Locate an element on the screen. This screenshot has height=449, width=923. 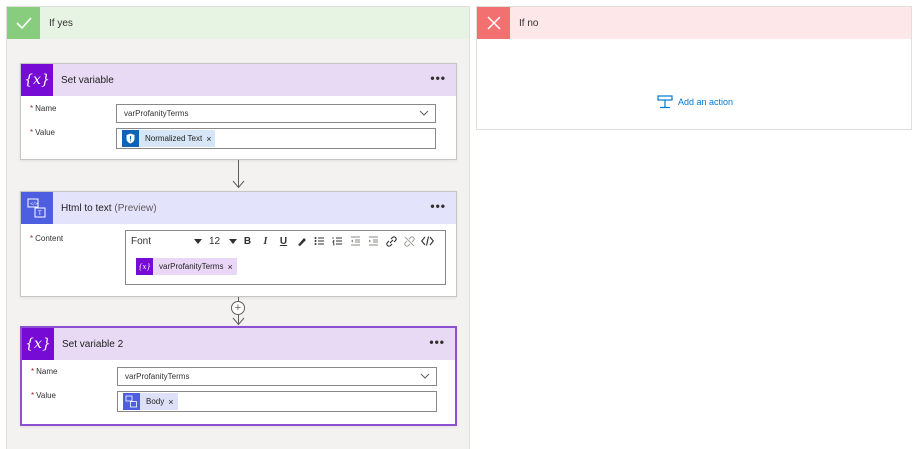
add-an-action-button: Add an action is located at coordinates (695, 102).